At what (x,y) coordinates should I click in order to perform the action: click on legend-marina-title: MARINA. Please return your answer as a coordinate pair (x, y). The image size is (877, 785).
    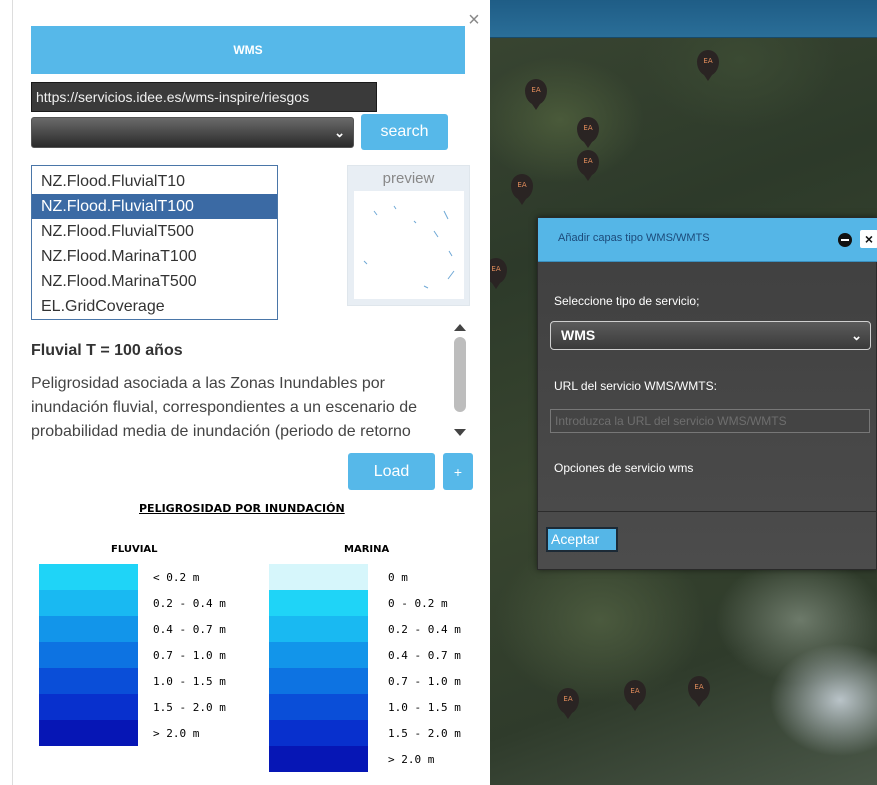
    Looking at the image, I should click on (367, 549).